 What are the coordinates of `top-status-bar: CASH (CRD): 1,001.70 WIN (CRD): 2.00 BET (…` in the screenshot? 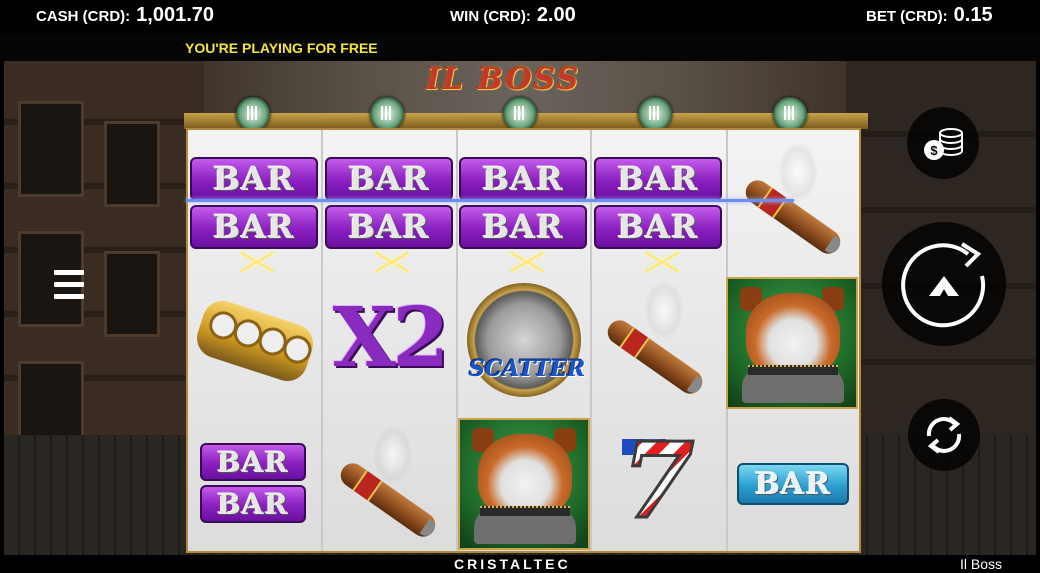 It's located at (520, 16).